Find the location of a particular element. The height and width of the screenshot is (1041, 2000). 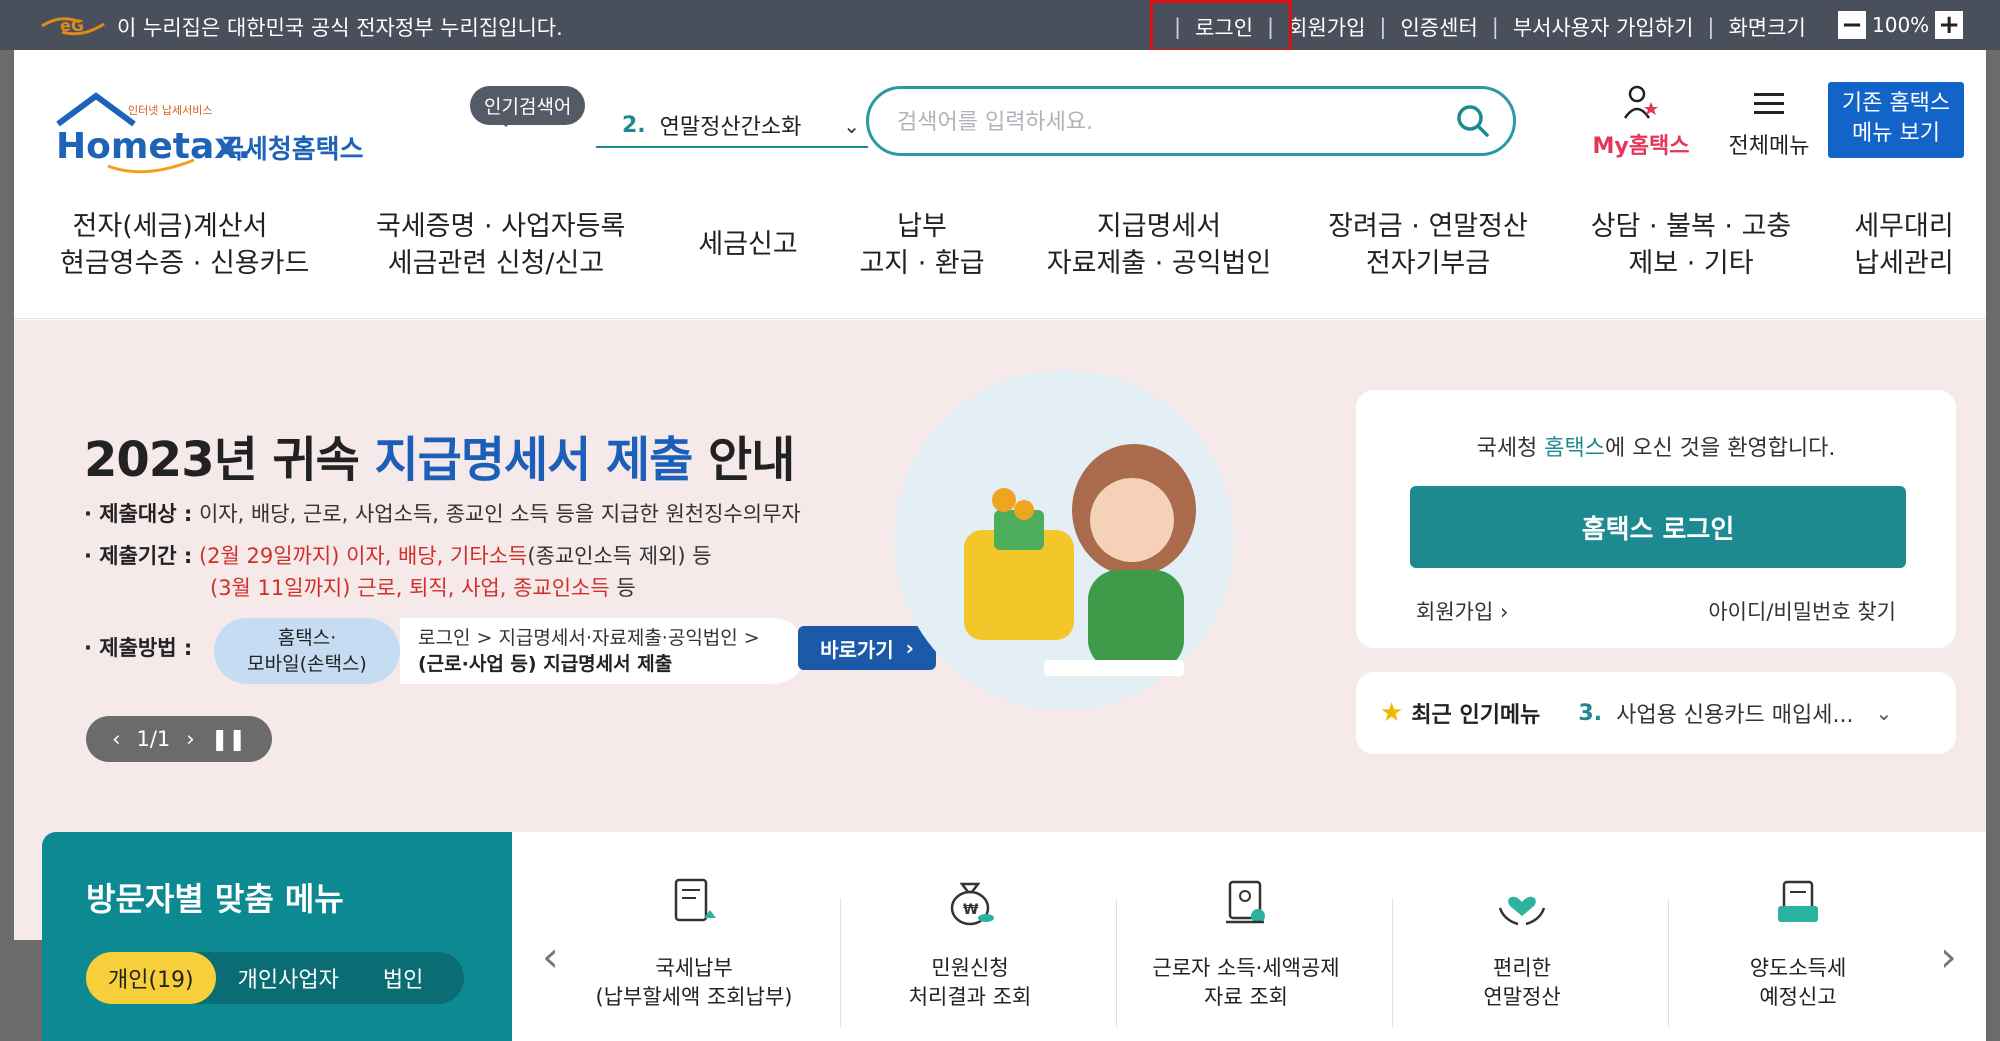

signup-link-card: 회원가입 › is located at coordinates (1462, 611).